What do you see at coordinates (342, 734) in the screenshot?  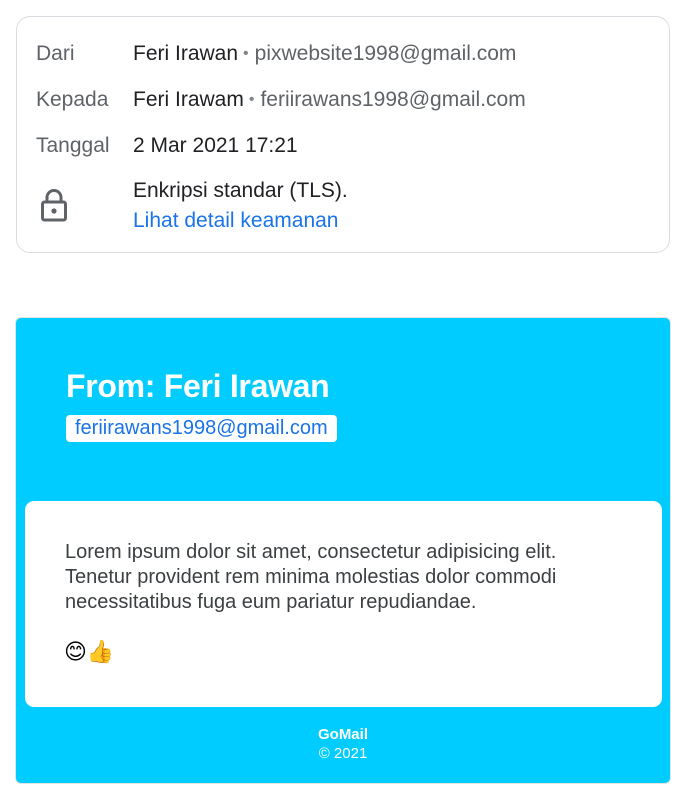 I see `footer-brand: GoMail` at bounding box center [342, 734].